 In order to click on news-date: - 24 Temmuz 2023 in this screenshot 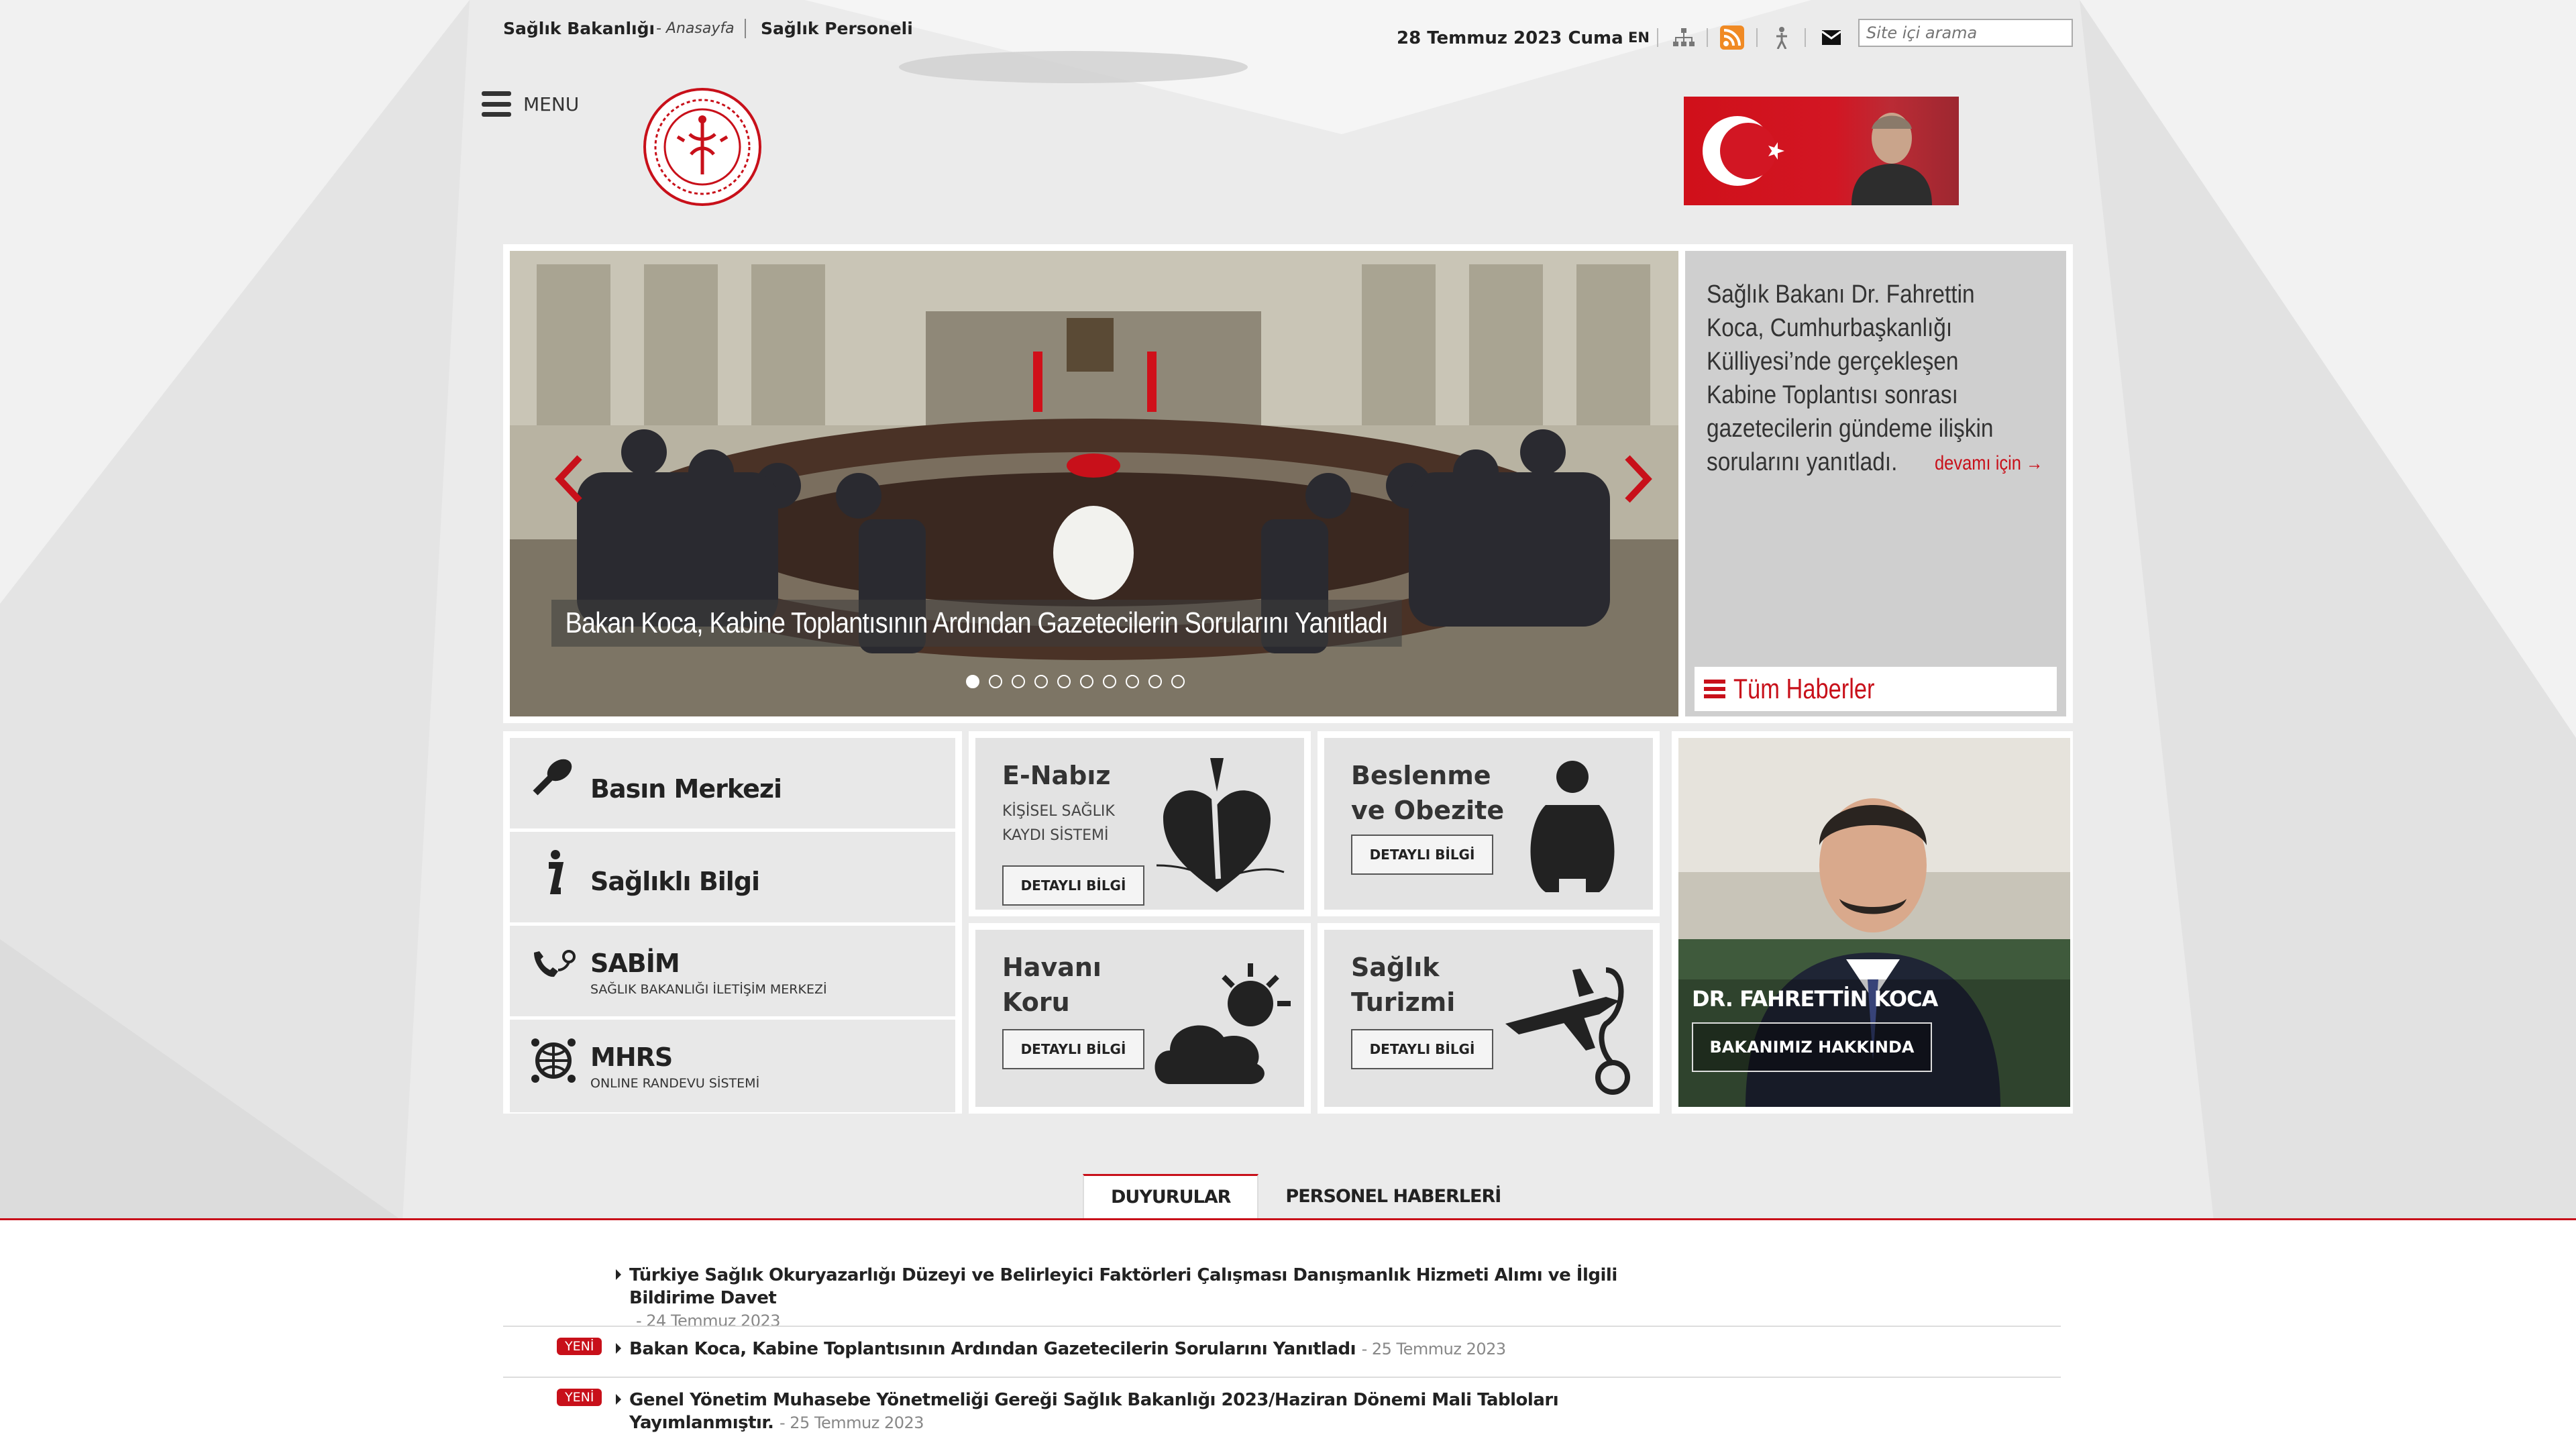, I will do `click(708, 1320)`.